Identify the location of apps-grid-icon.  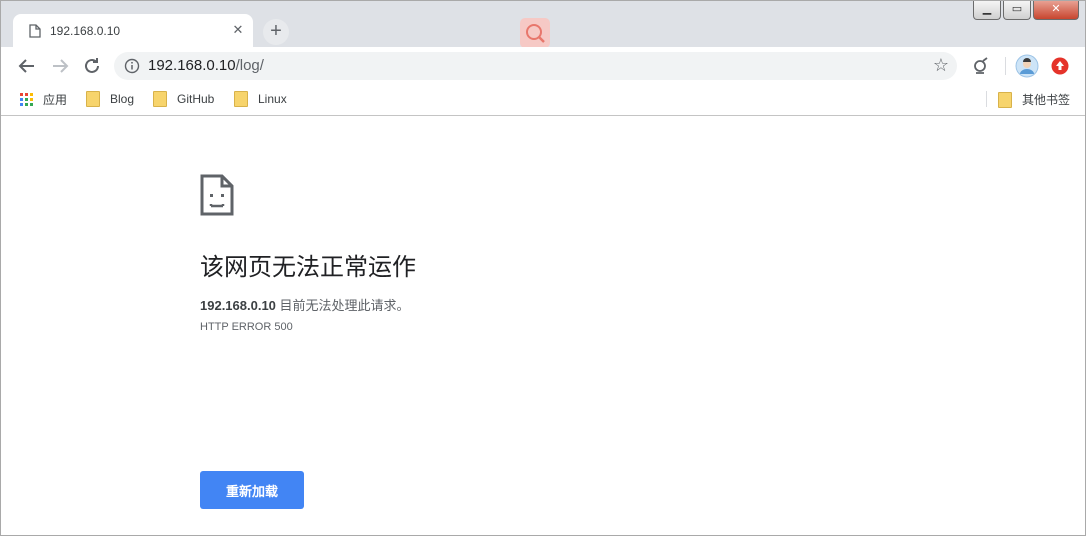
(27, 99).